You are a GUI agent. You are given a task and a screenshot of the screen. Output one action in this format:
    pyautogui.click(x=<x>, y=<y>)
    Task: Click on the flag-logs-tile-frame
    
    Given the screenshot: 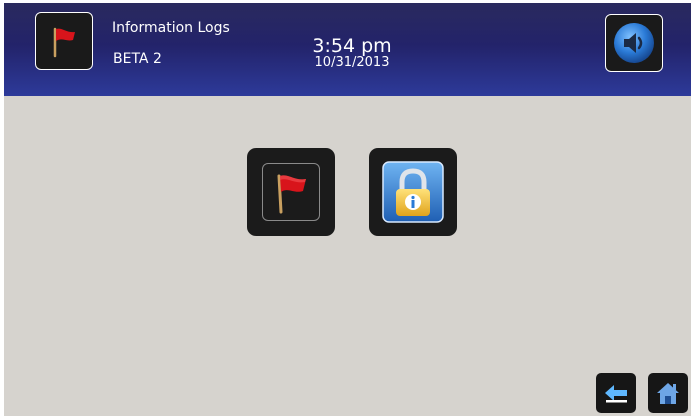 What is the action you would take?
    pyautogui.click(x=291, y=192)
    